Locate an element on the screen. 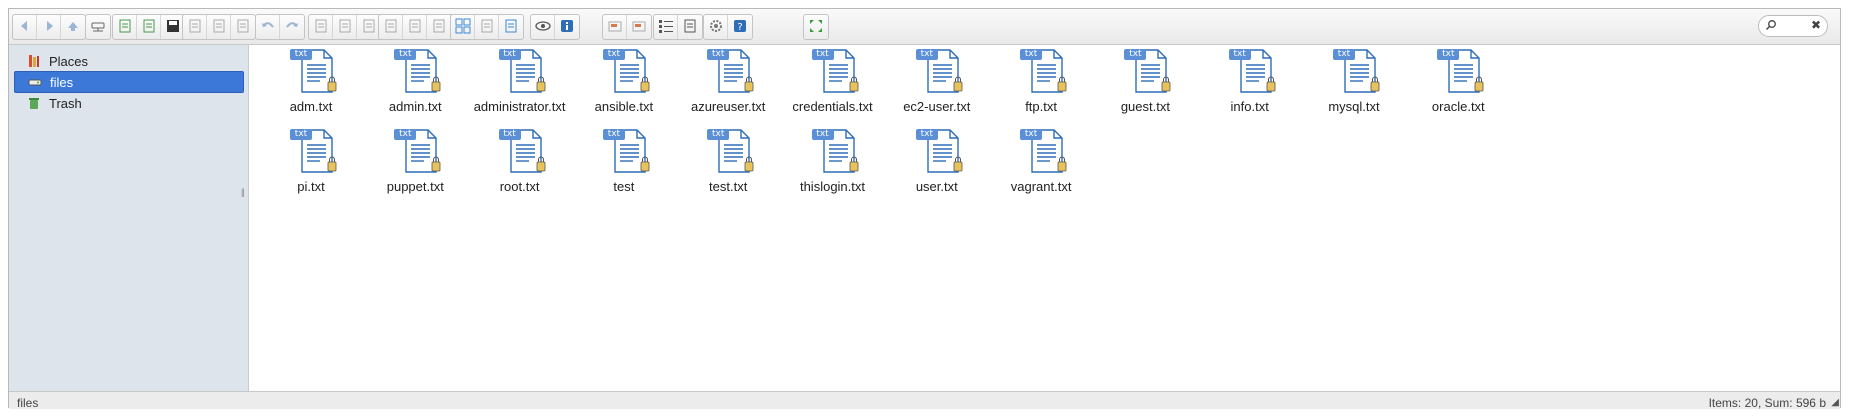 The width and height of the screenshot is (1850, 418). file-item: txt ftp.txt is located at coordinates (1041, 82).